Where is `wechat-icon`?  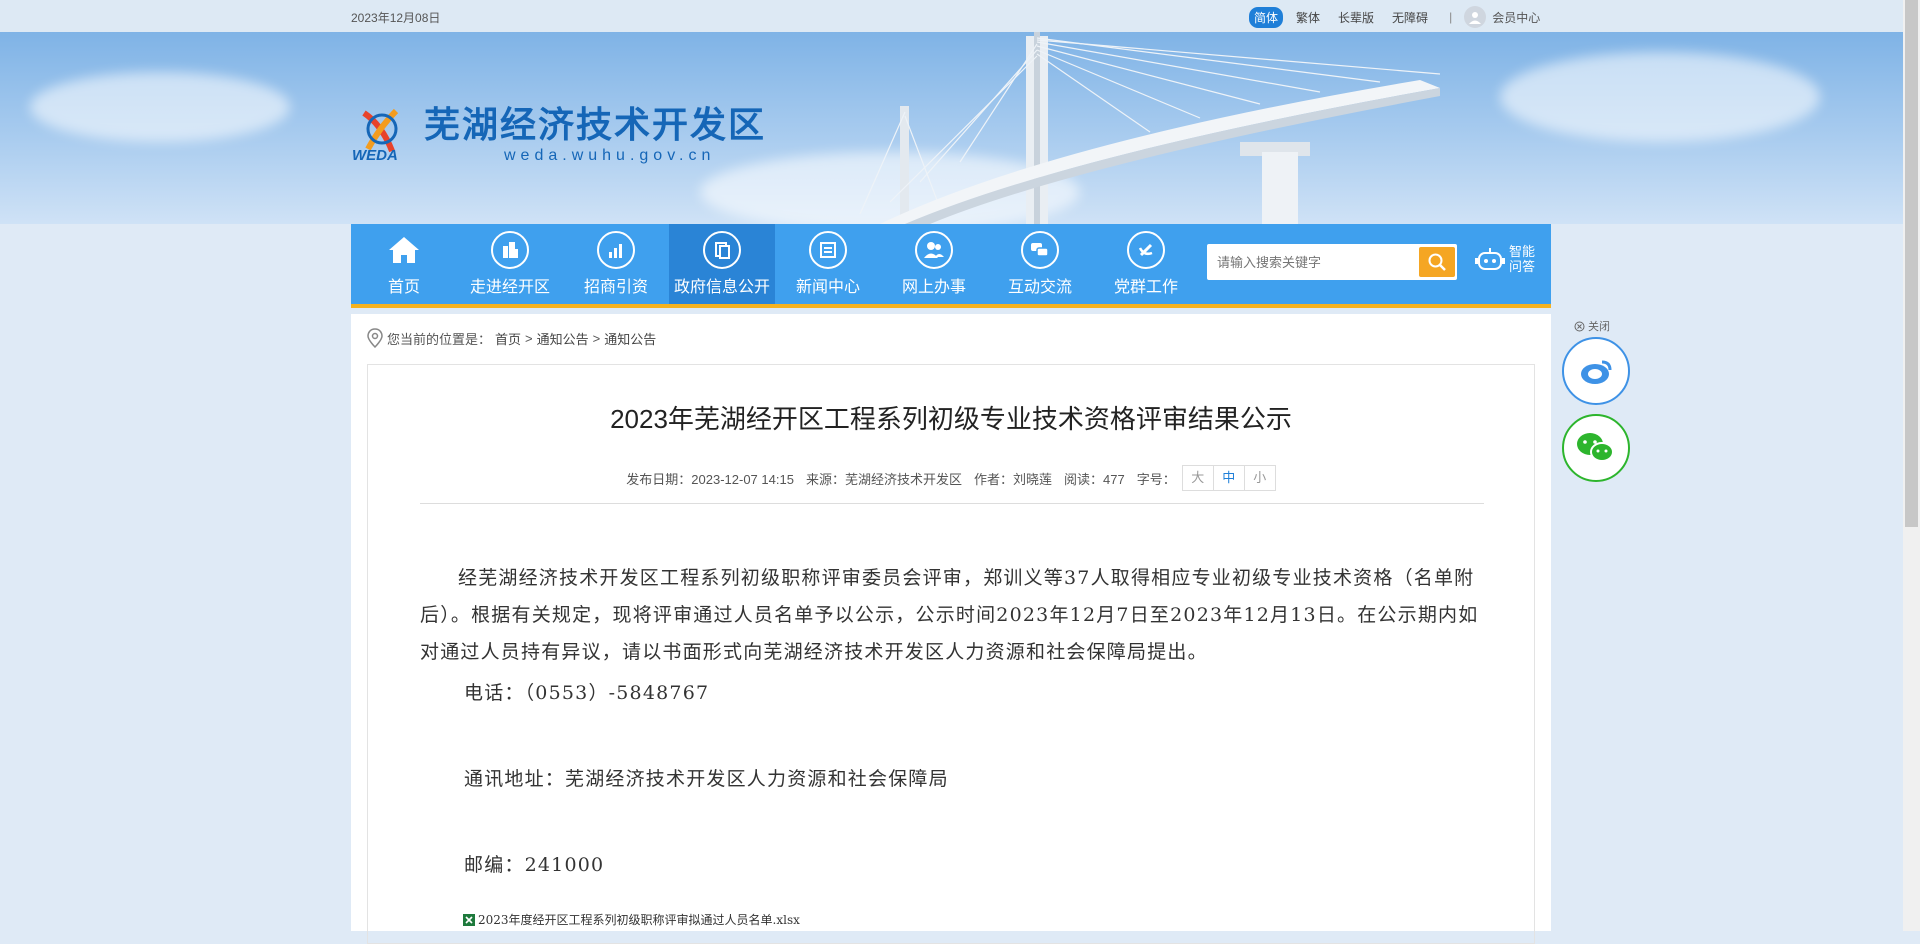 wechat-icon is located at coordinates (1595, 447).